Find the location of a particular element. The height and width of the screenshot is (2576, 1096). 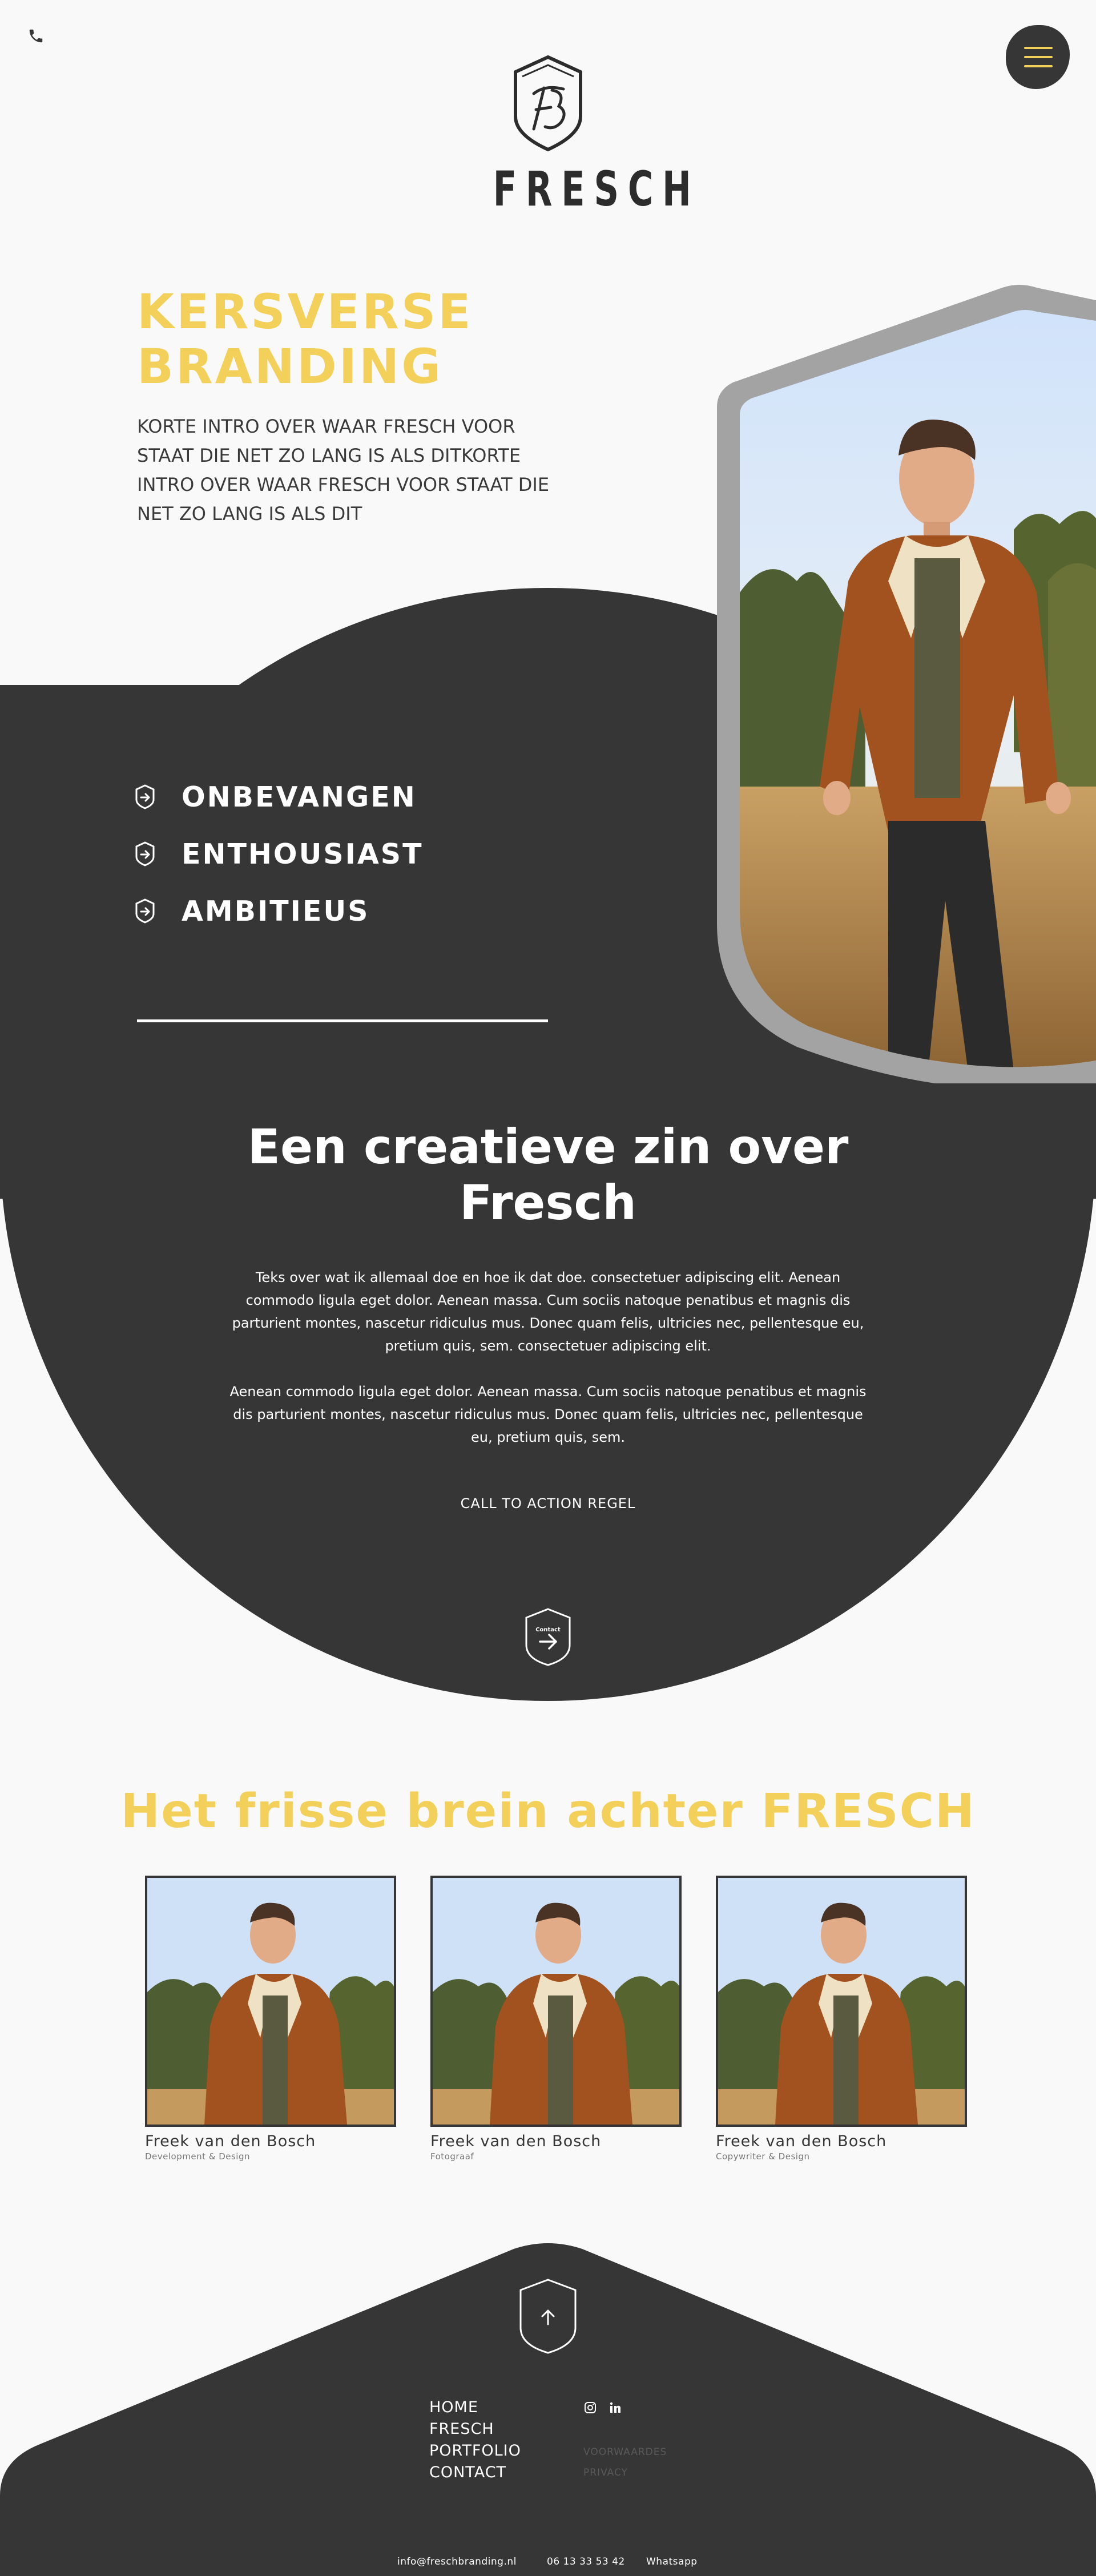

contact-button: Contact is located at coordinates (548, 1637).